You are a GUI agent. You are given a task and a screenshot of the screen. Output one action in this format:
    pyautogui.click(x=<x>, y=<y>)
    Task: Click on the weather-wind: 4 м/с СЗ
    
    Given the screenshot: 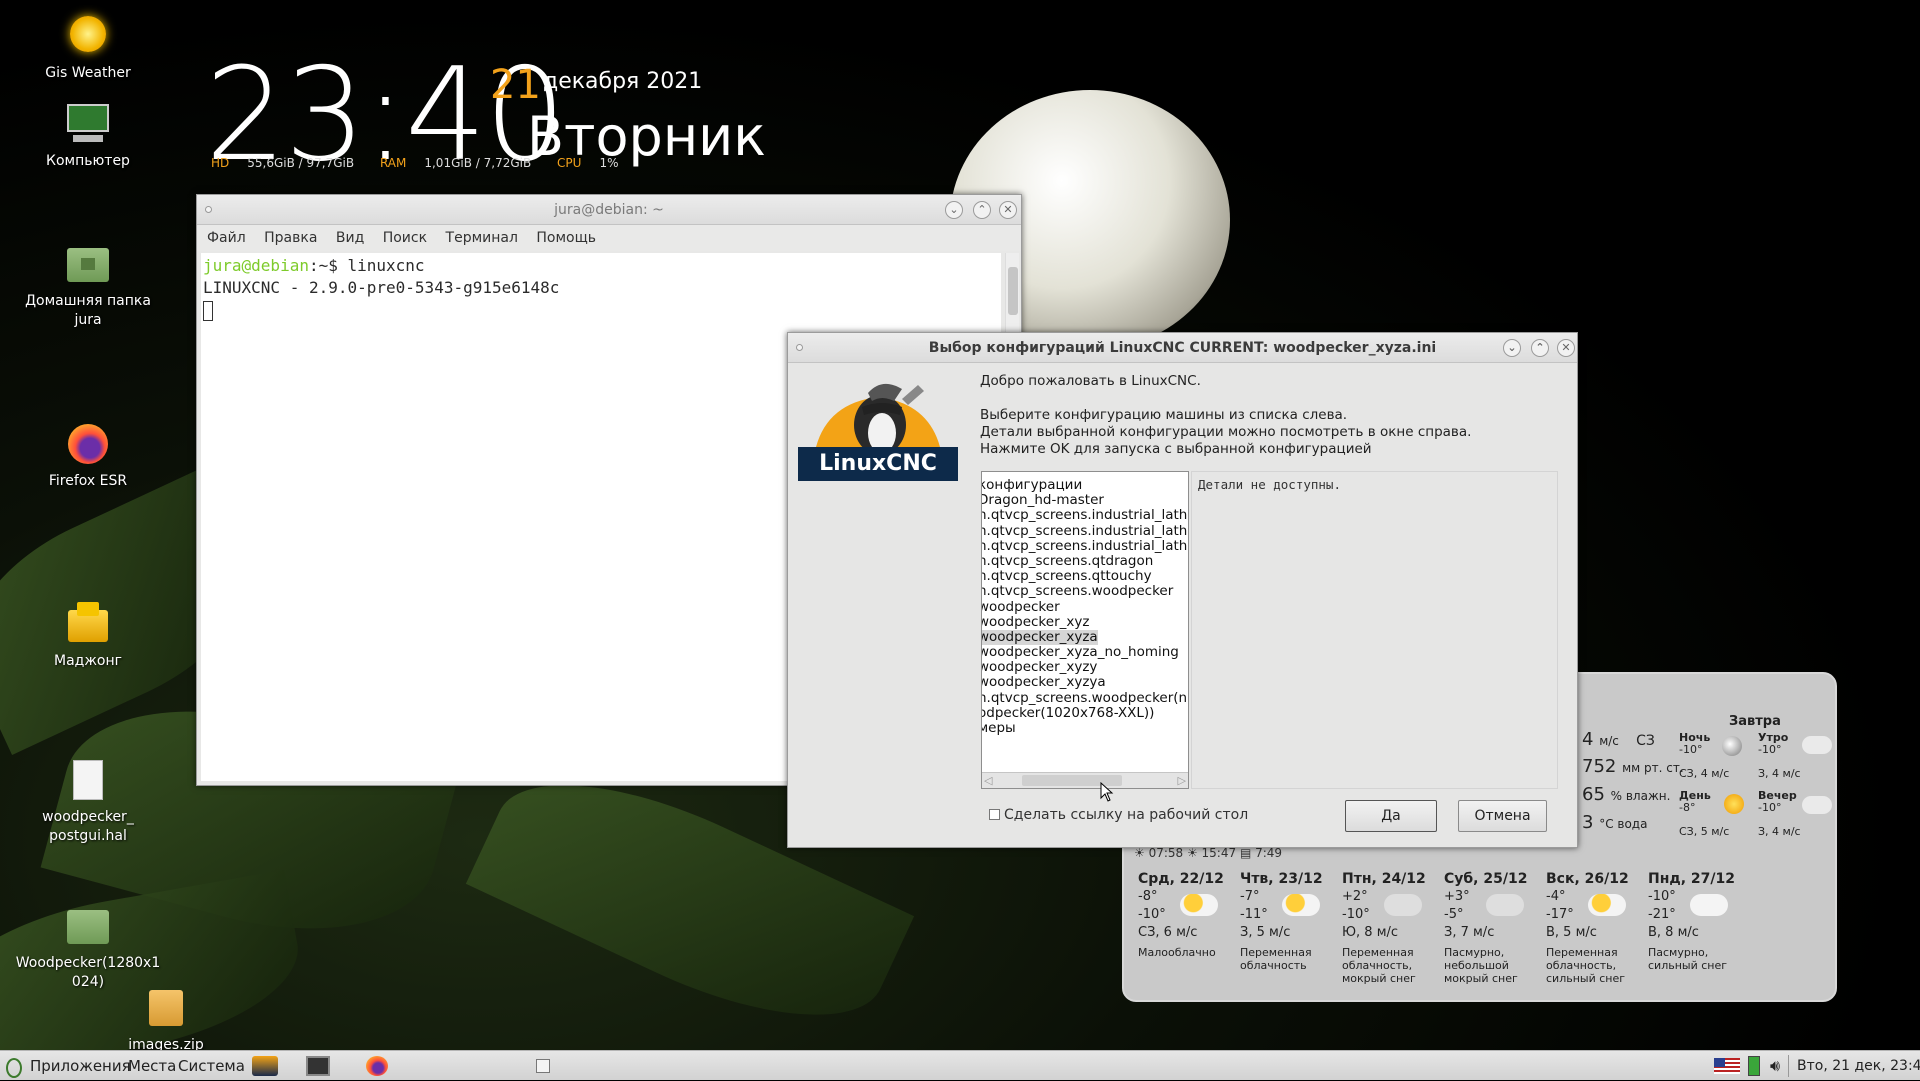 What is the action you would take?
    pyautogui.click(x=1618, y=739)
    